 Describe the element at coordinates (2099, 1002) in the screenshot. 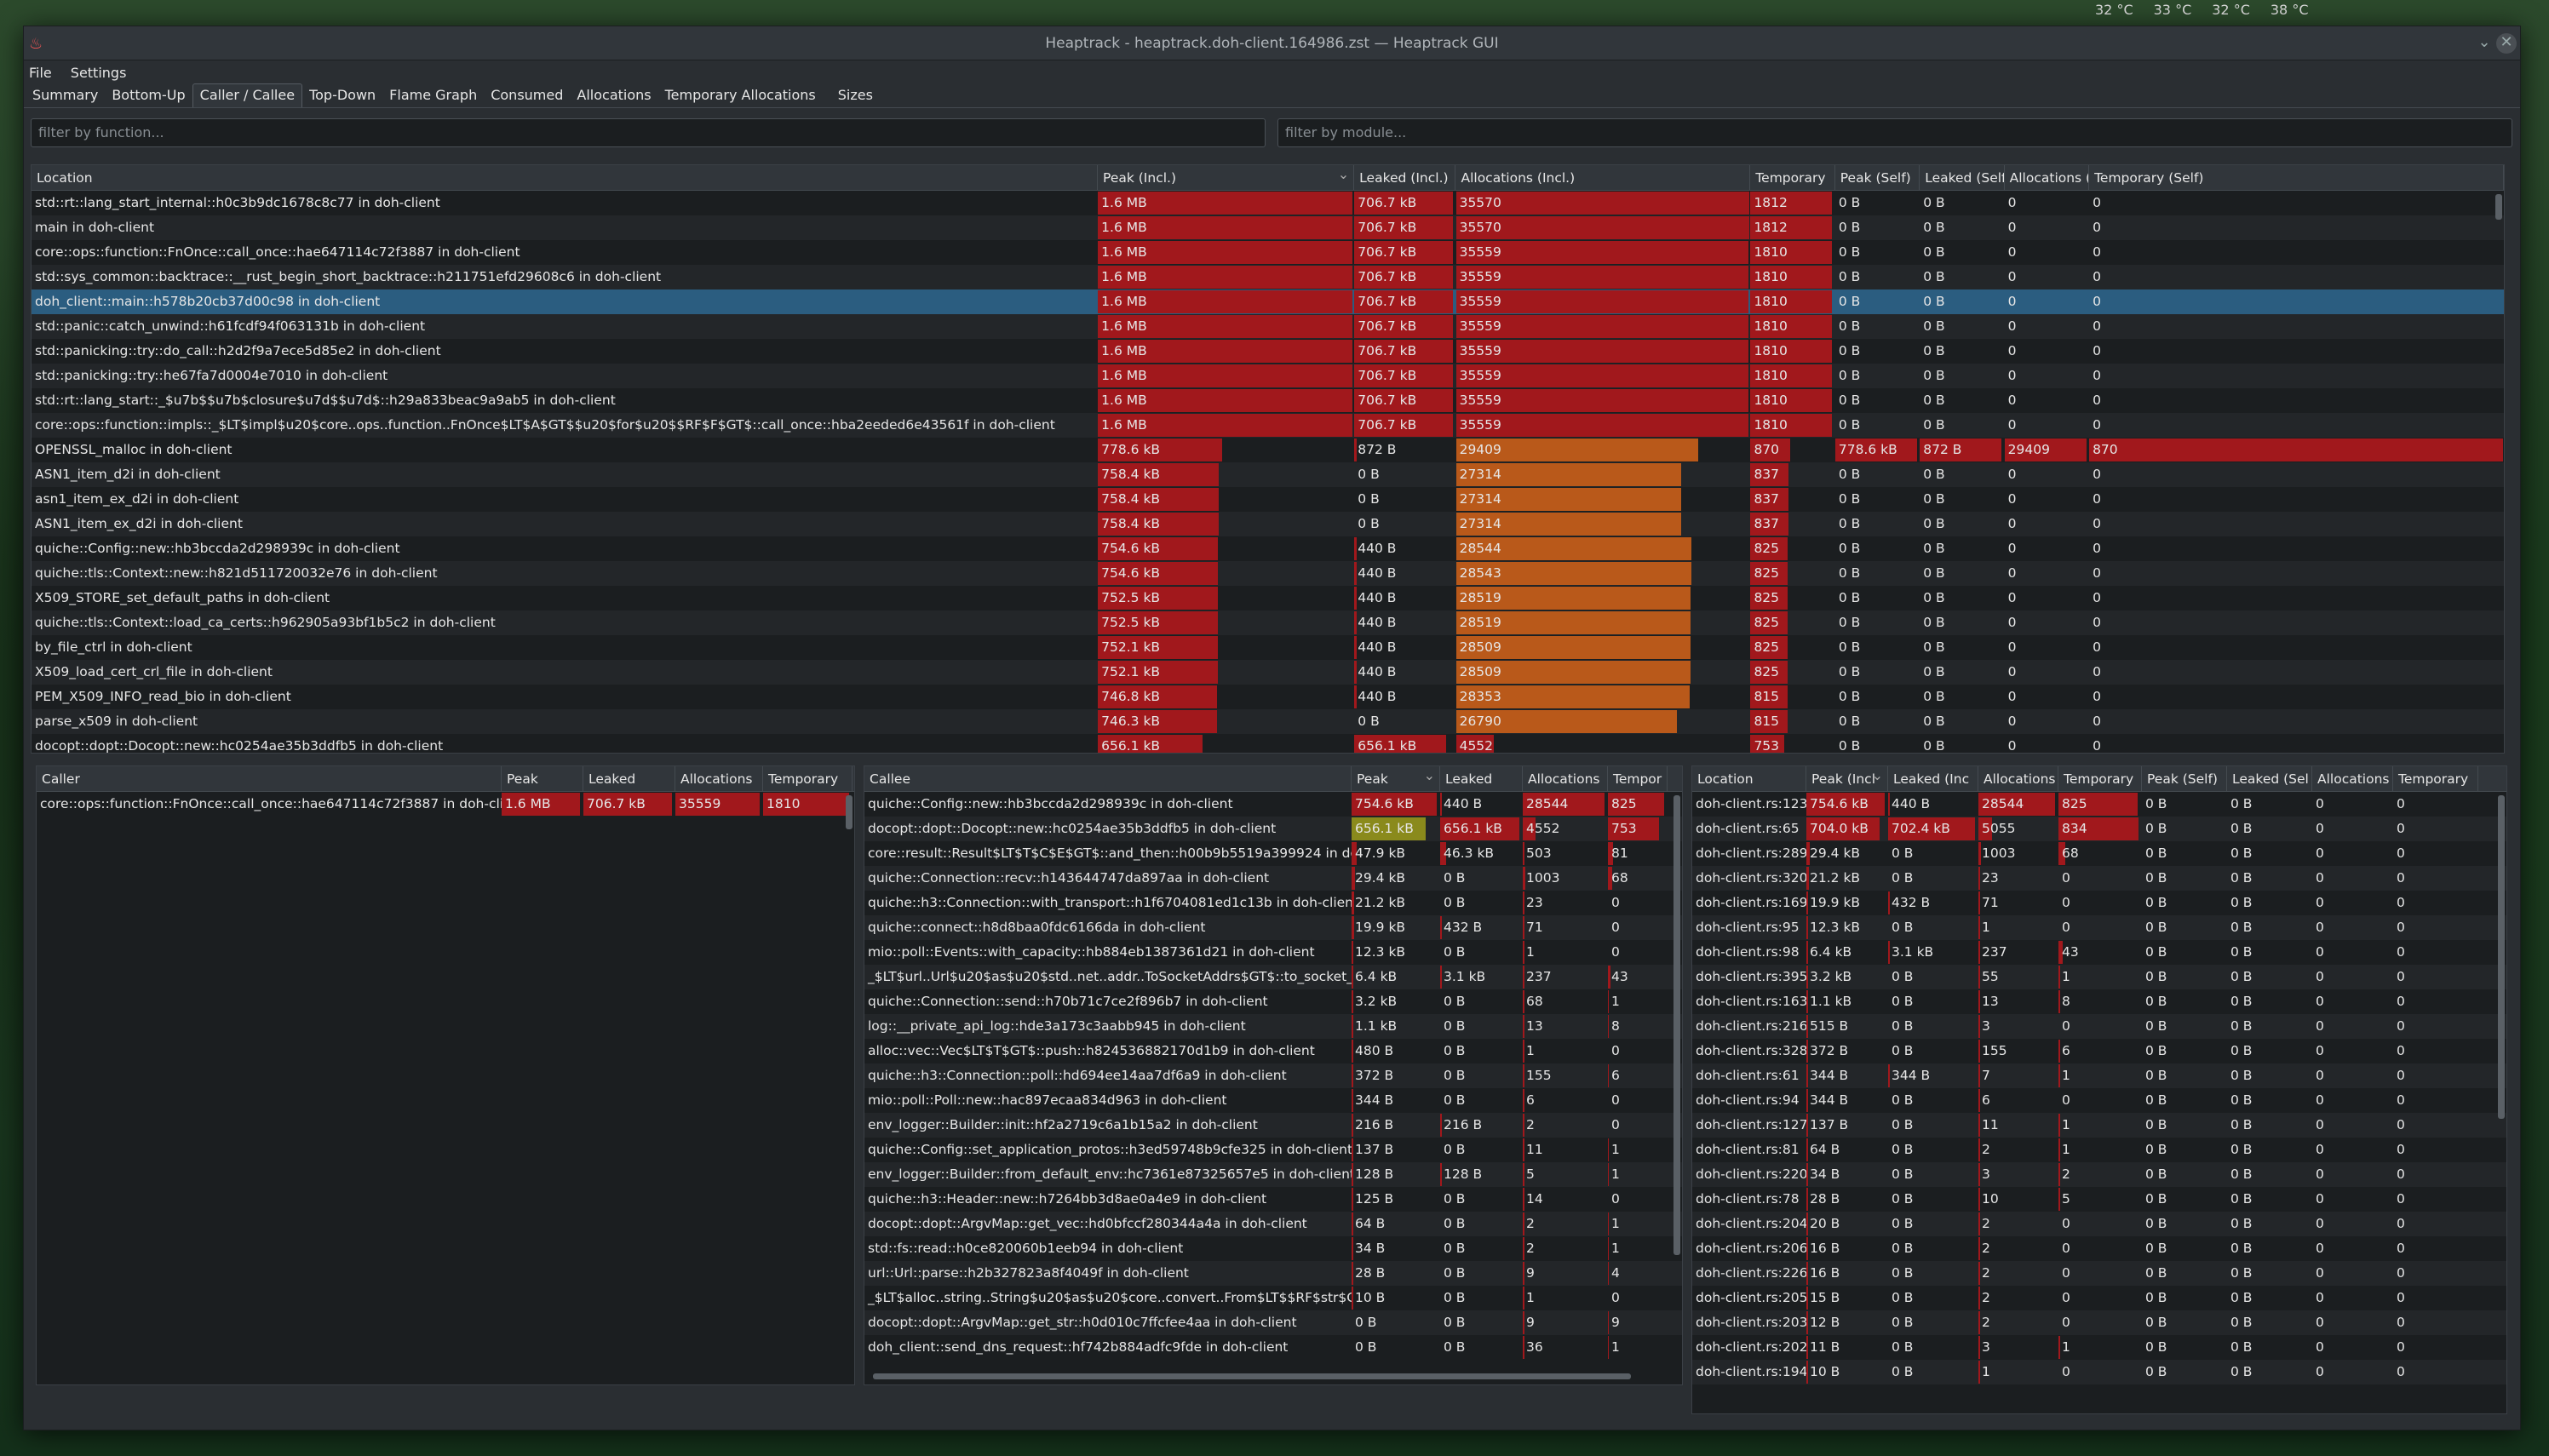

I see `table-row: doh-client.rs:163 1.1 kB 0 B 13 8 0 B 0 B 0 0` at that location.